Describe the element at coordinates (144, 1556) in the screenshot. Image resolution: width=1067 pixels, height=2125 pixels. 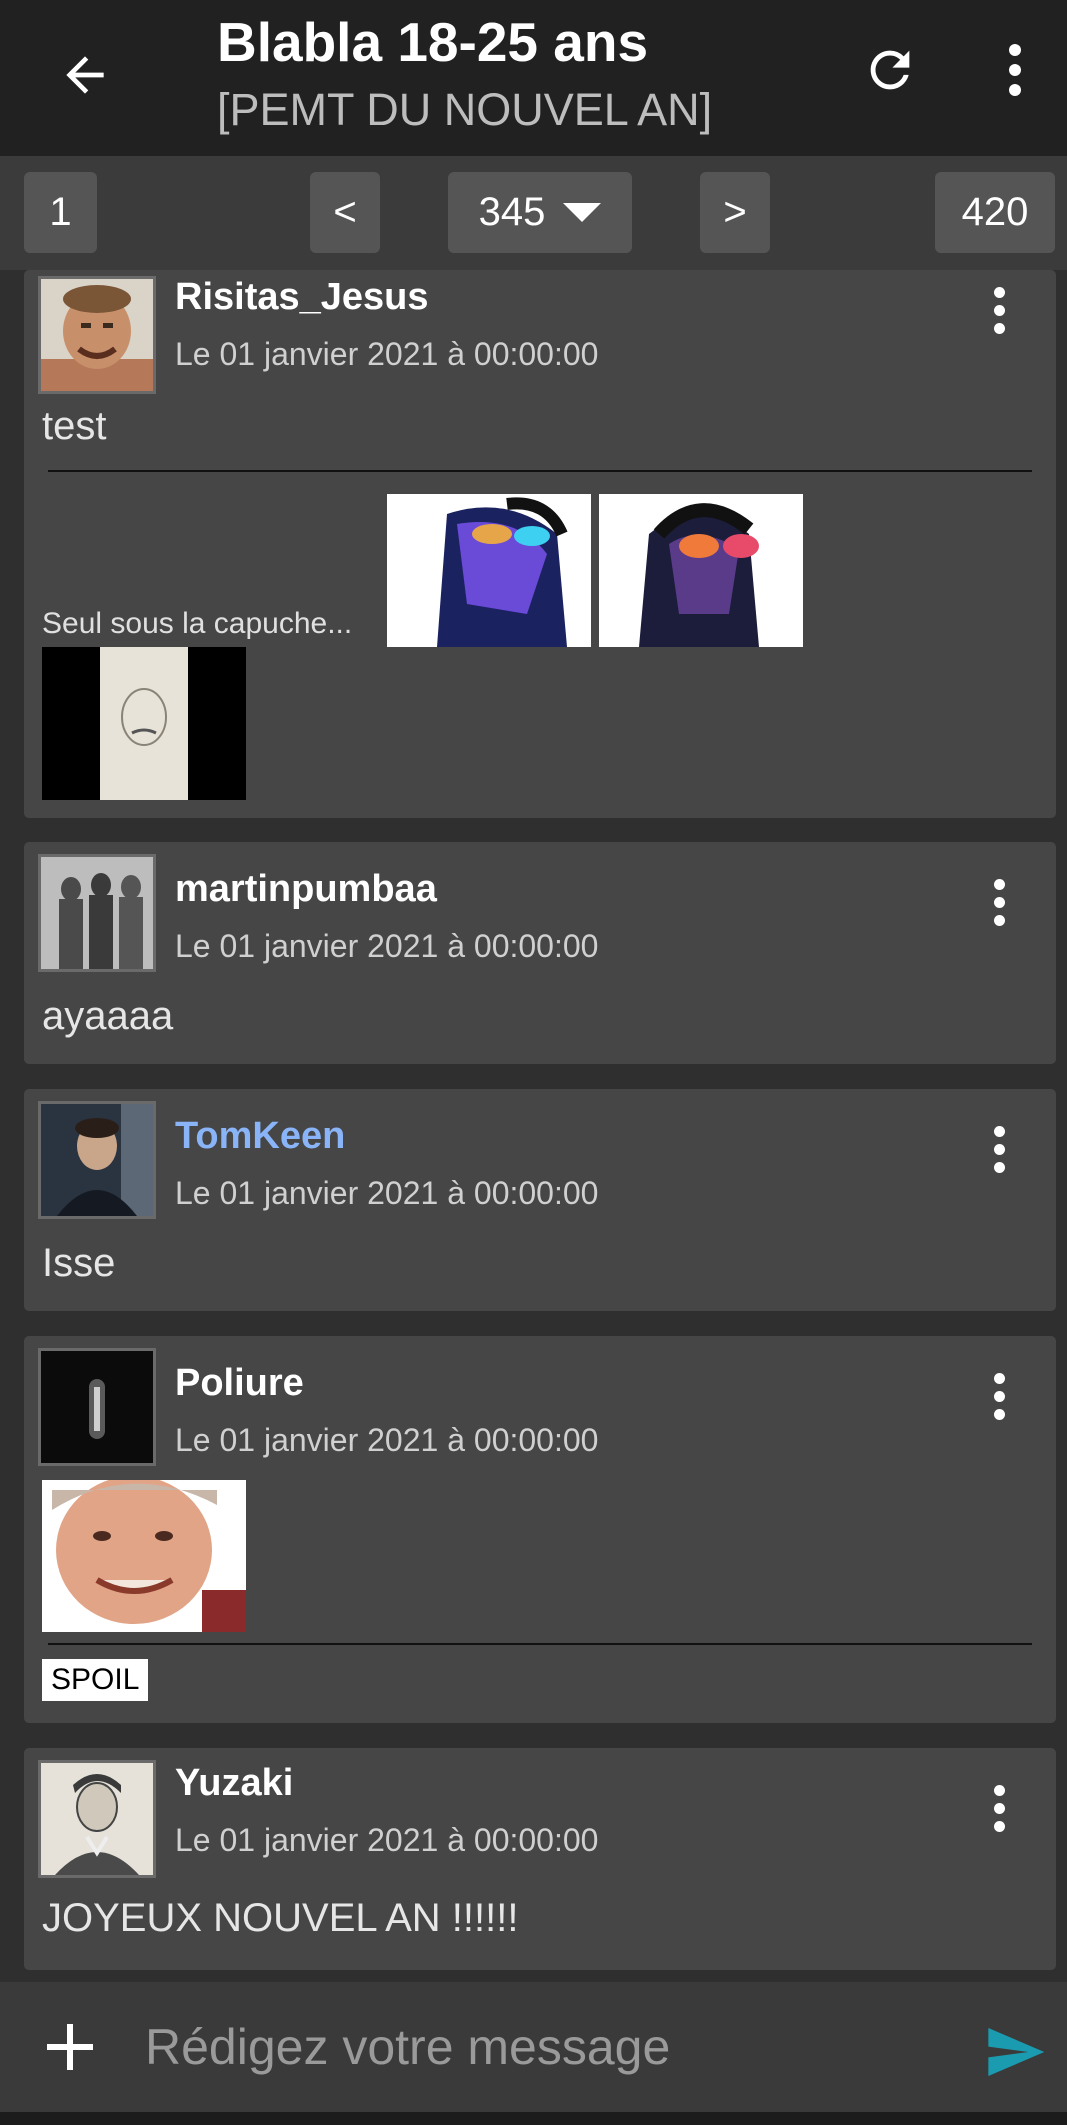
I see `message-image` at that location.